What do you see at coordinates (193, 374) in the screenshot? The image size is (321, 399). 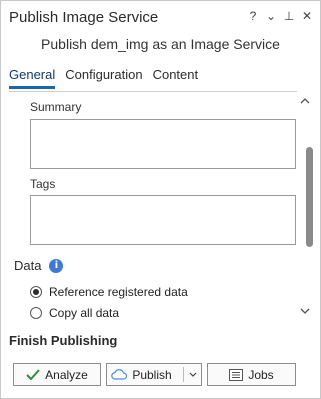 I see `dropdown-arrow-icon` at bounding box center [193, 374].